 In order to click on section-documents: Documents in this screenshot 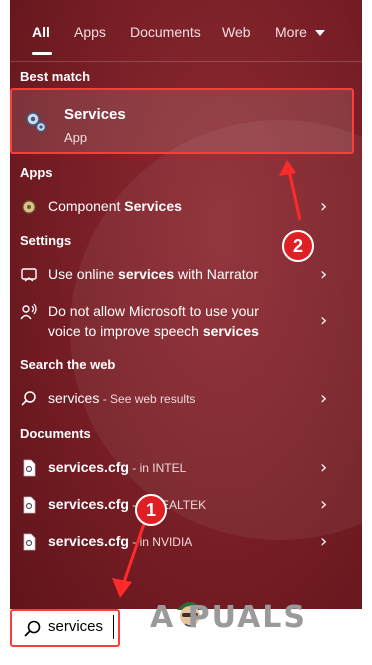, I will do `click(55, 433)`.